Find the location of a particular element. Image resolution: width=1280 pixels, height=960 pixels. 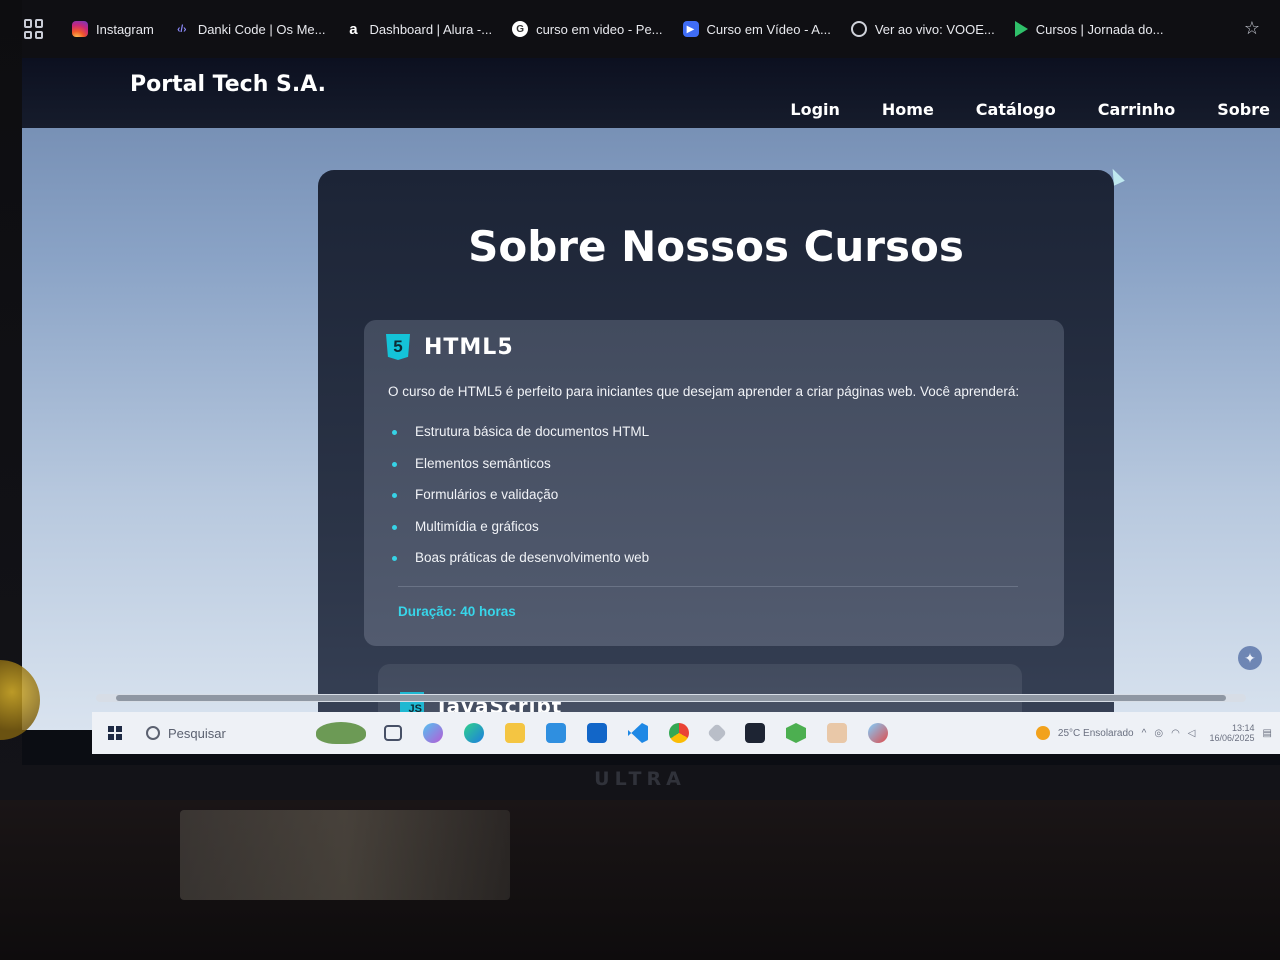

globe-icon is located at coordinates (858, 29).